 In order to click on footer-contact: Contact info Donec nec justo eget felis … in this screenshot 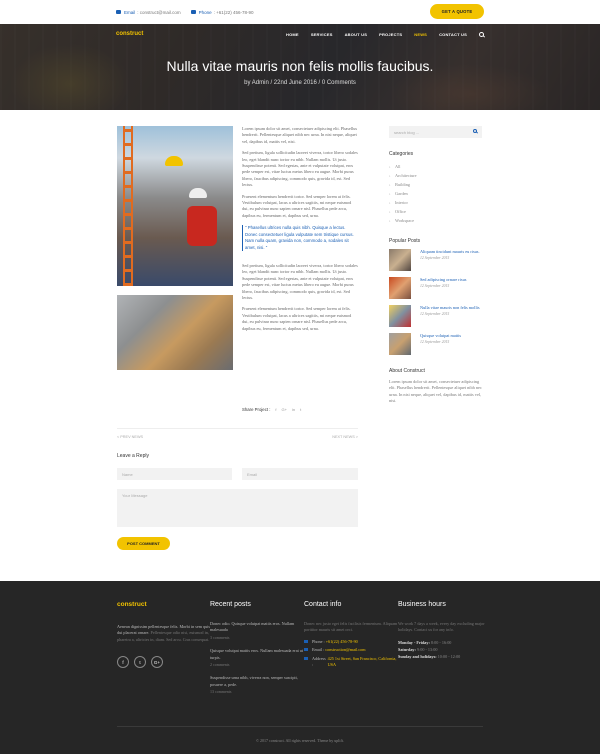, I will do `click(351, 634)`.